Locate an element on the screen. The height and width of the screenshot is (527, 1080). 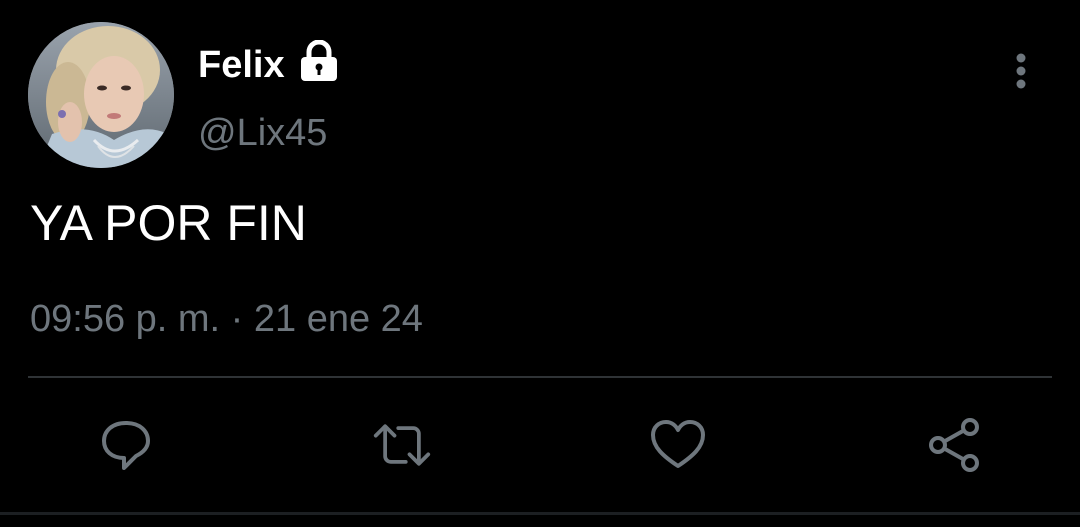
share-button is located at coordinates (954, 445).